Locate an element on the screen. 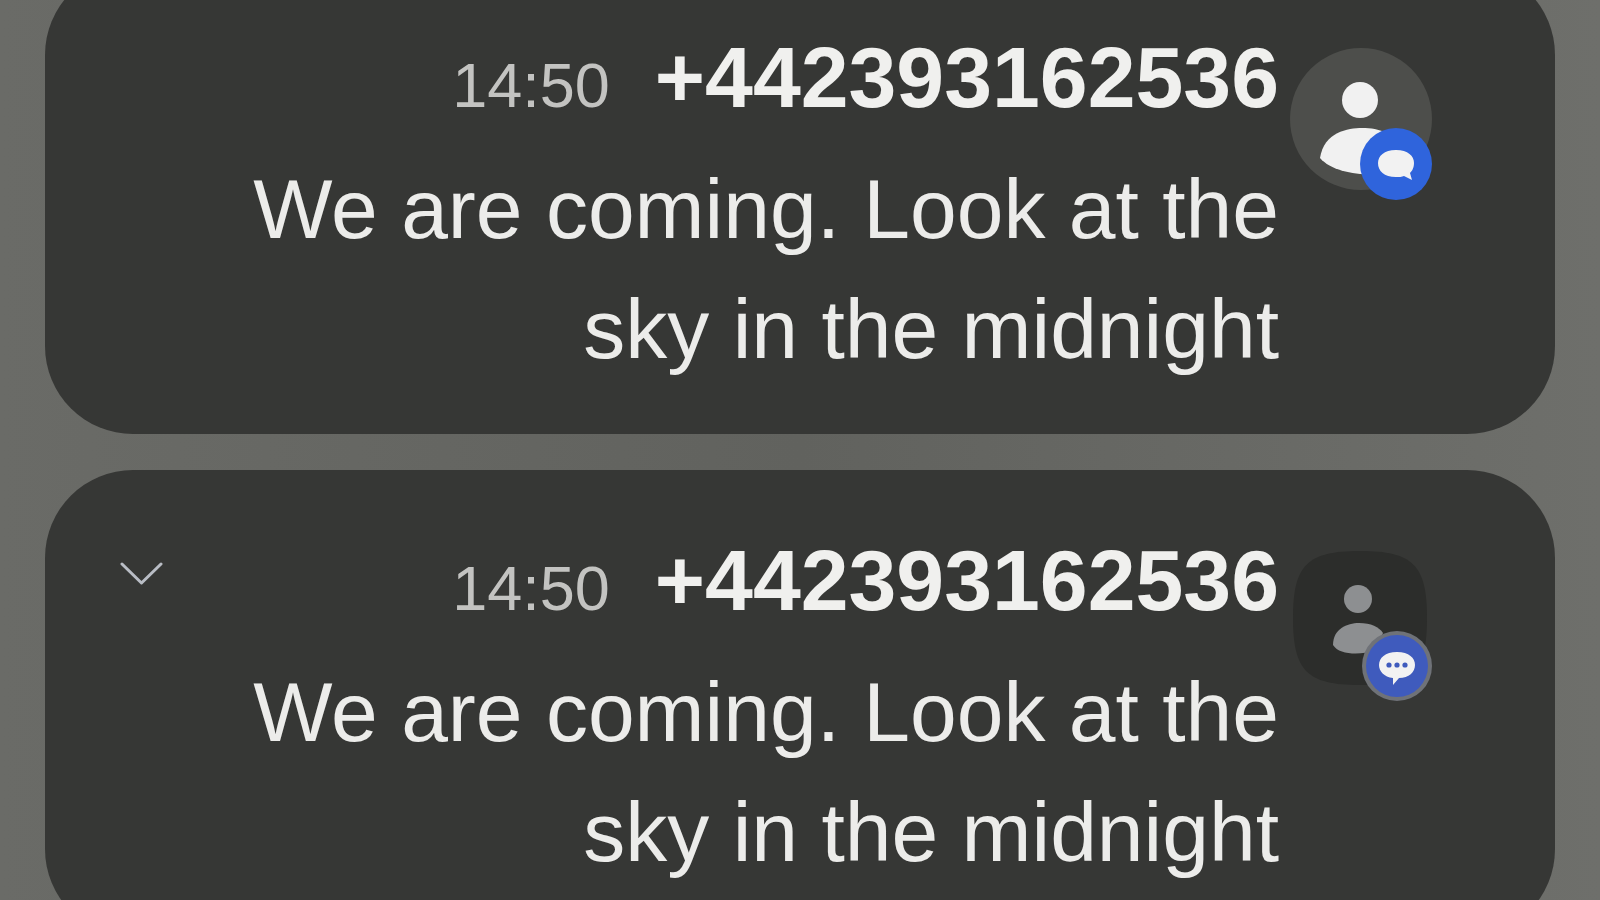 The image size is (1600, 900). chevron-down-icon is located at coordinates (141, 573).